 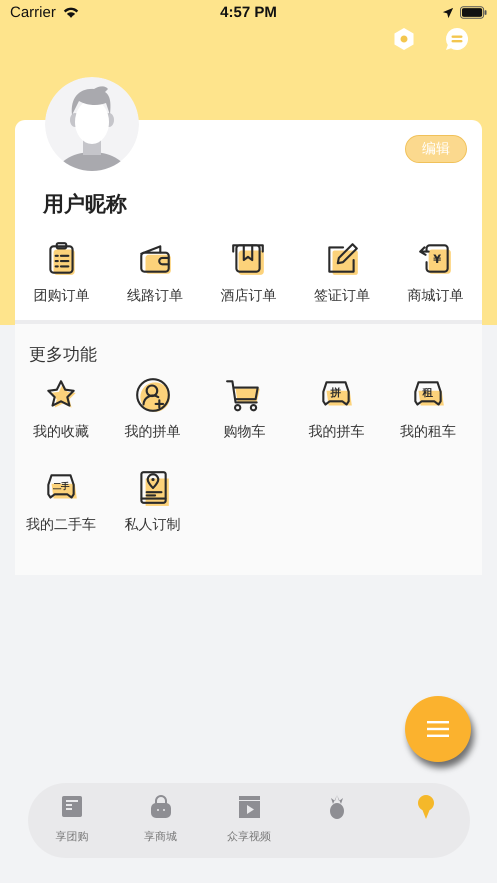 I want to click on order-item: 签证订单, so click(x=342, y=272).